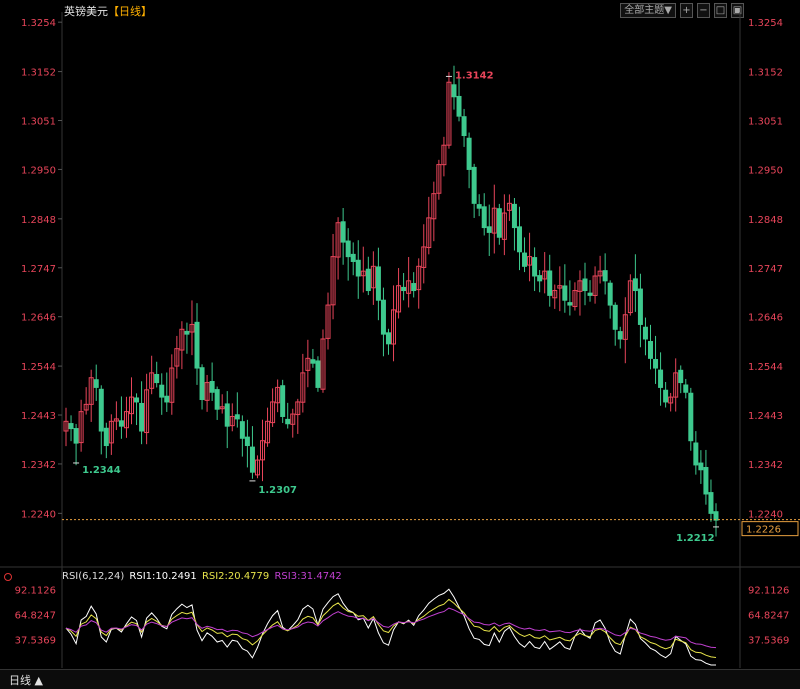 This screenshot has width=800, height=689. Describe the element at coordinates (38, 170) in the screenshot. I see `price-tick-left: 1.2950` at that location.